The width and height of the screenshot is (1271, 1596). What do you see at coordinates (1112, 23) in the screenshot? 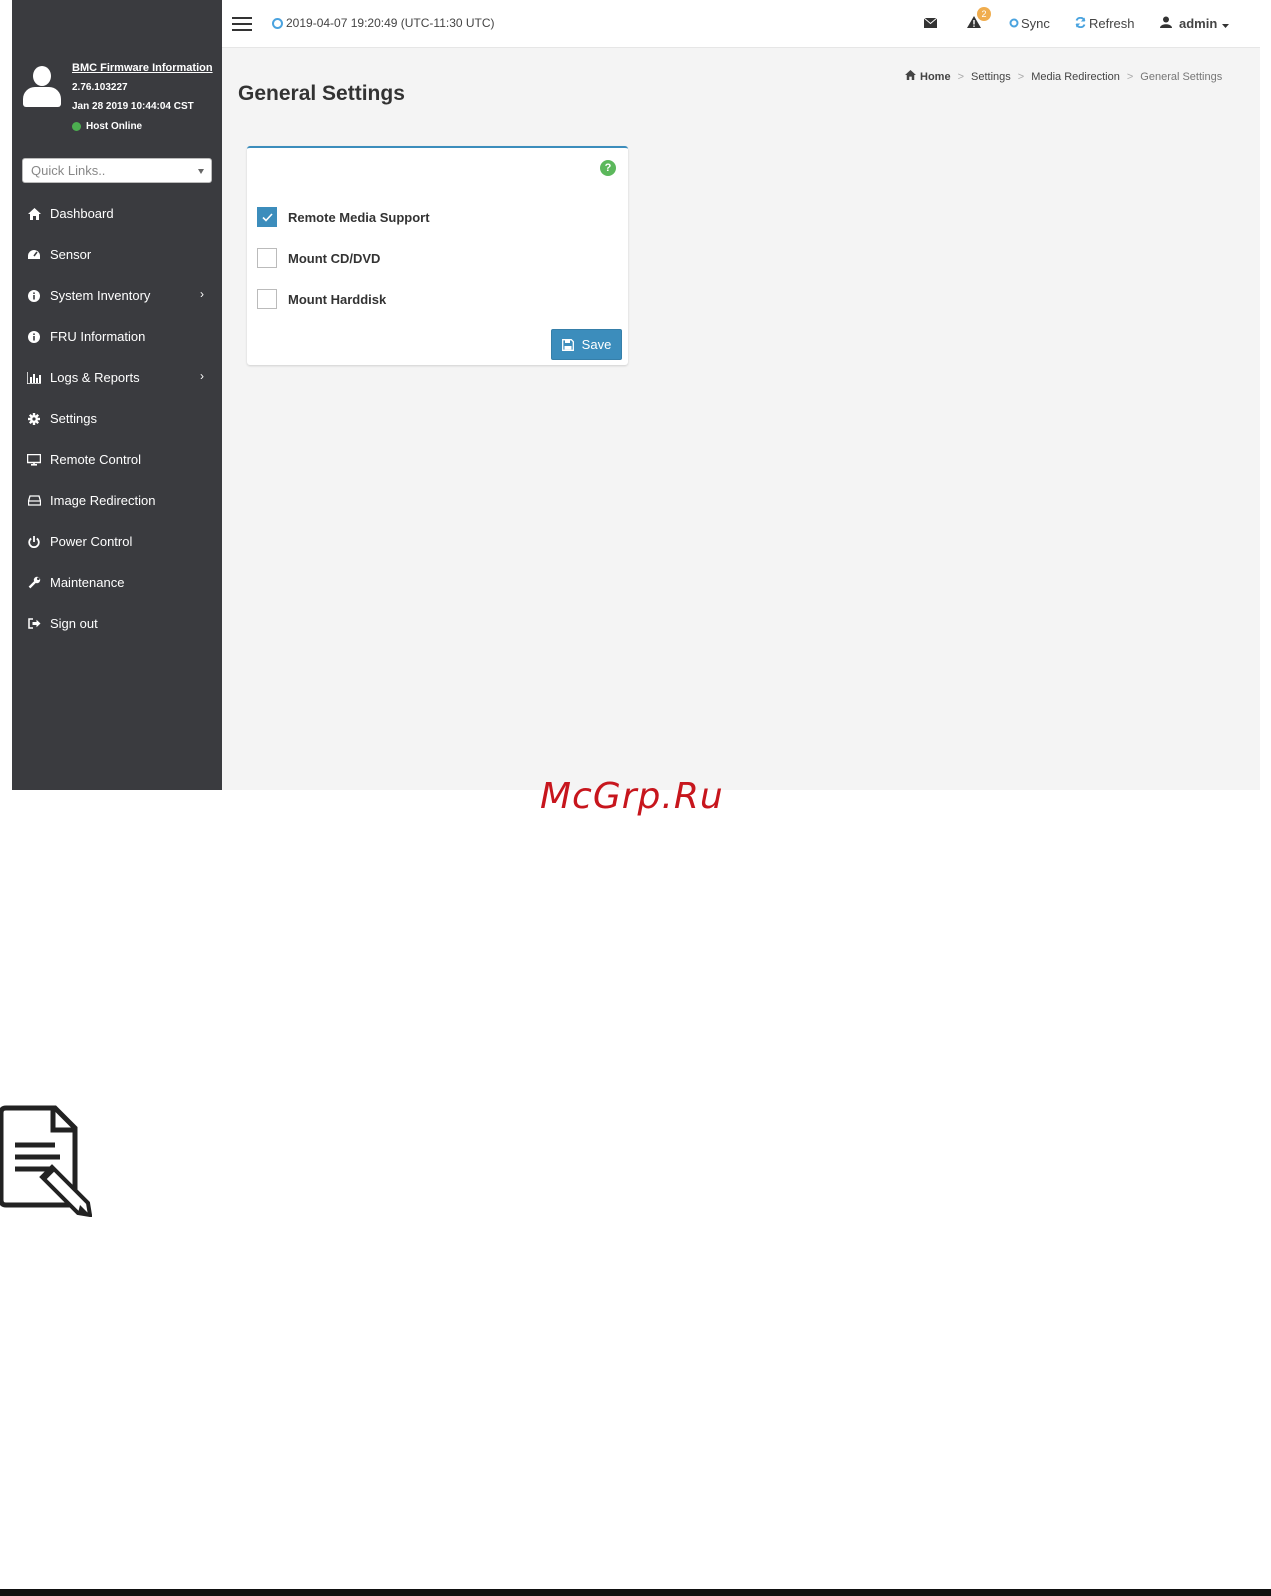
I see `refresh-label: Refresh` at bounding box center [1112, 23].